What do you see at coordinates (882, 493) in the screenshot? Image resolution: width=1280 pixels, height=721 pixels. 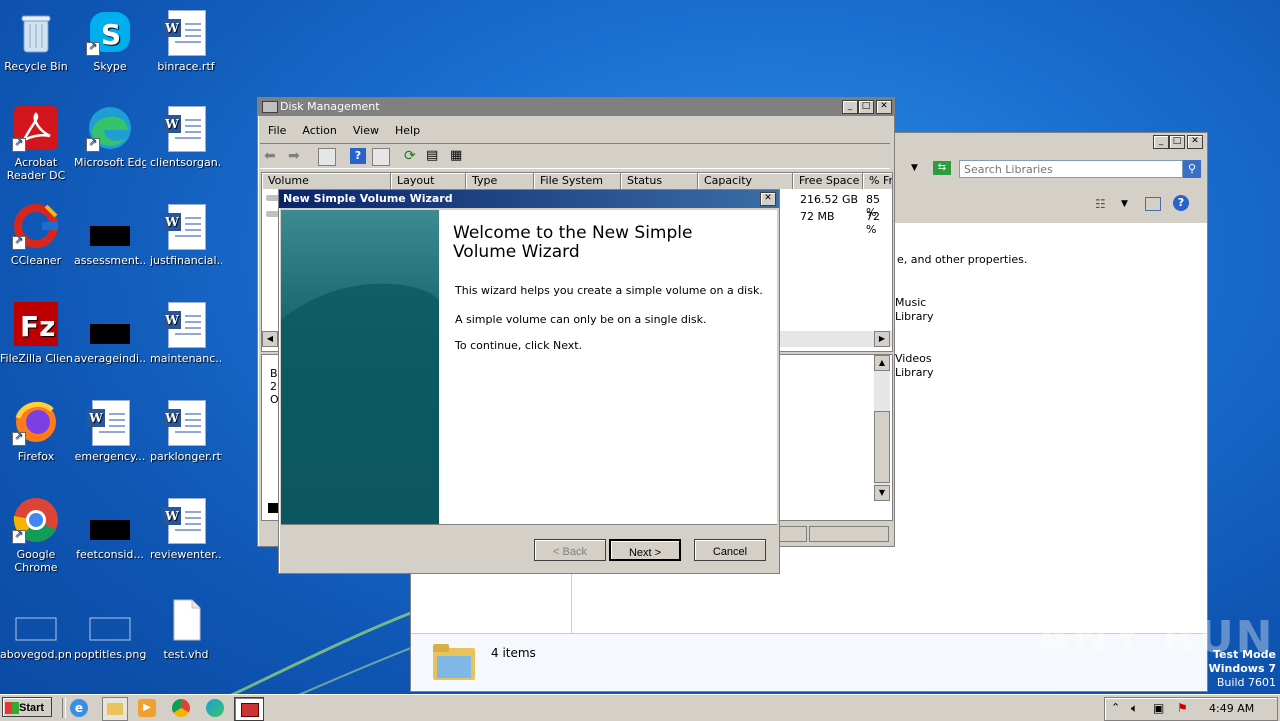 I see `scroll-down-icon: ▼` at bounding box center [882, 493].